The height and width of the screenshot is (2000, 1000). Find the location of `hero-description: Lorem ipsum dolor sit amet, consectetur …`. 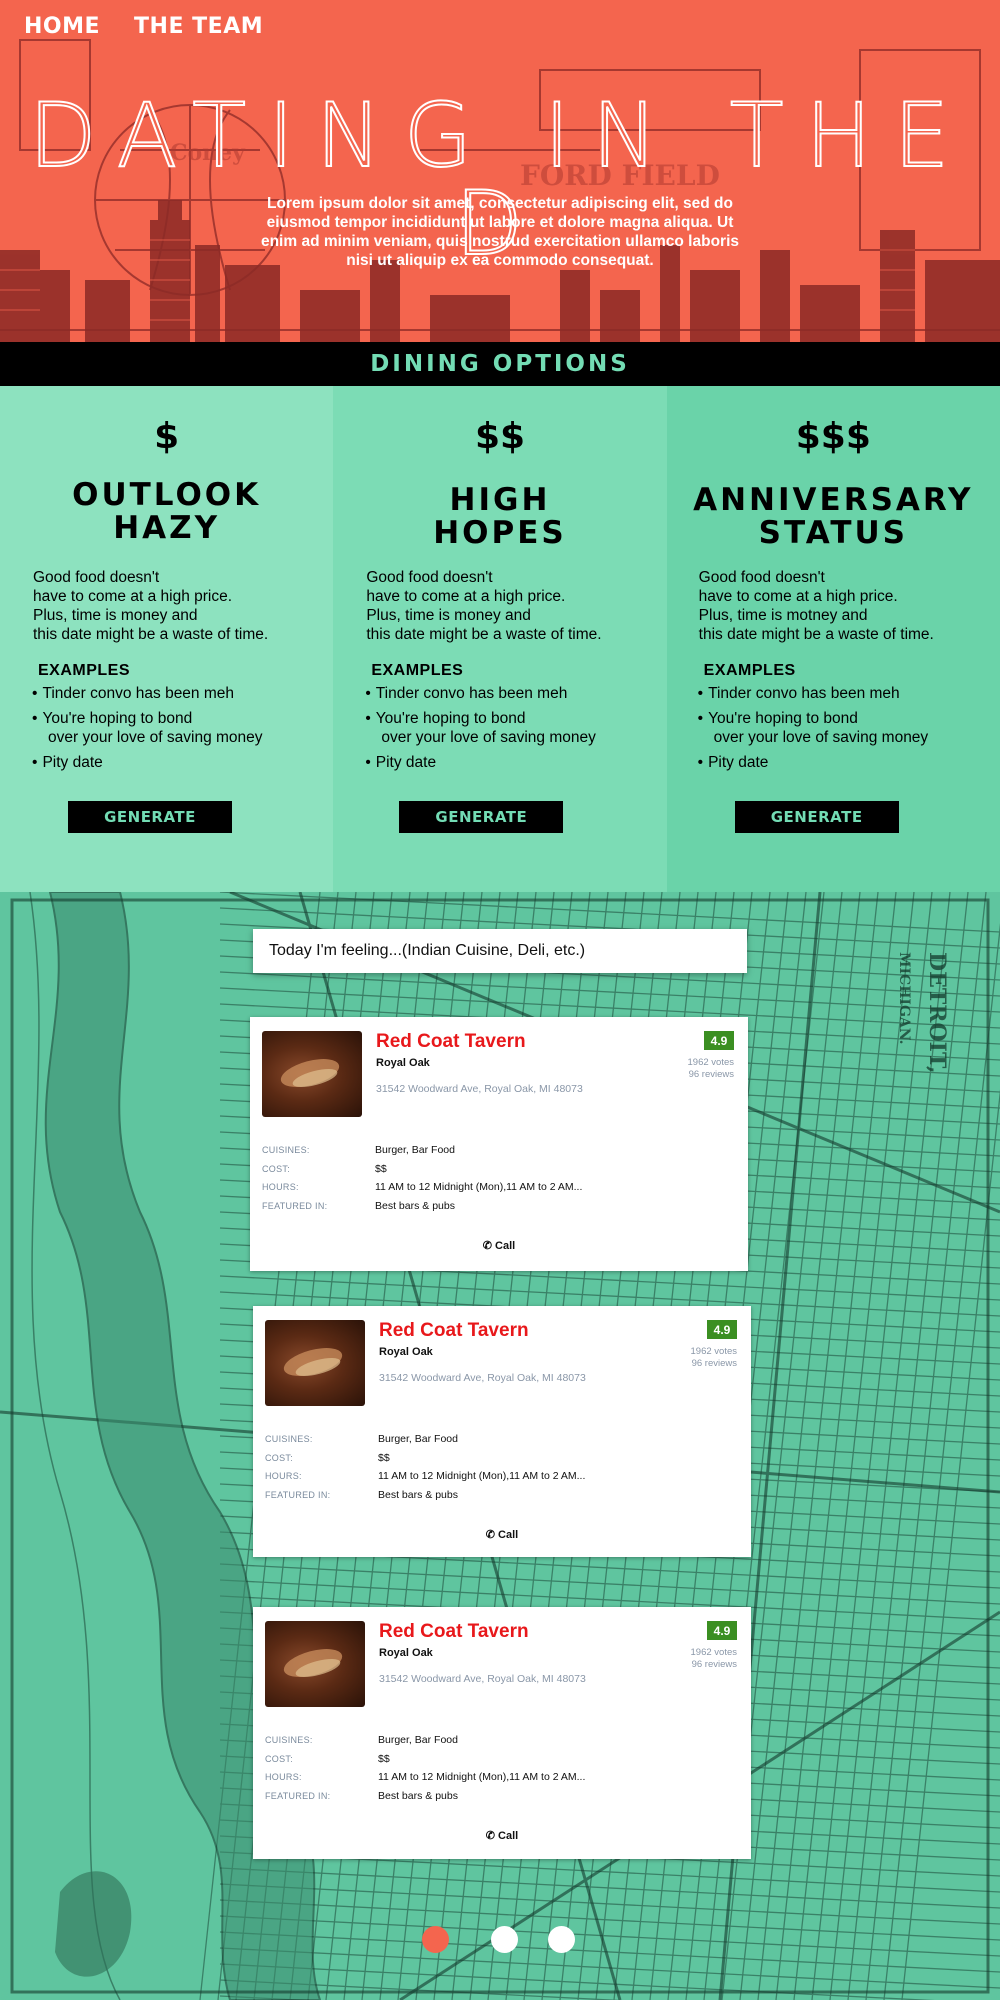

hero-description: Lorem ipsum dolor sit amet, consectetur … is located at coordinates (500, 232).